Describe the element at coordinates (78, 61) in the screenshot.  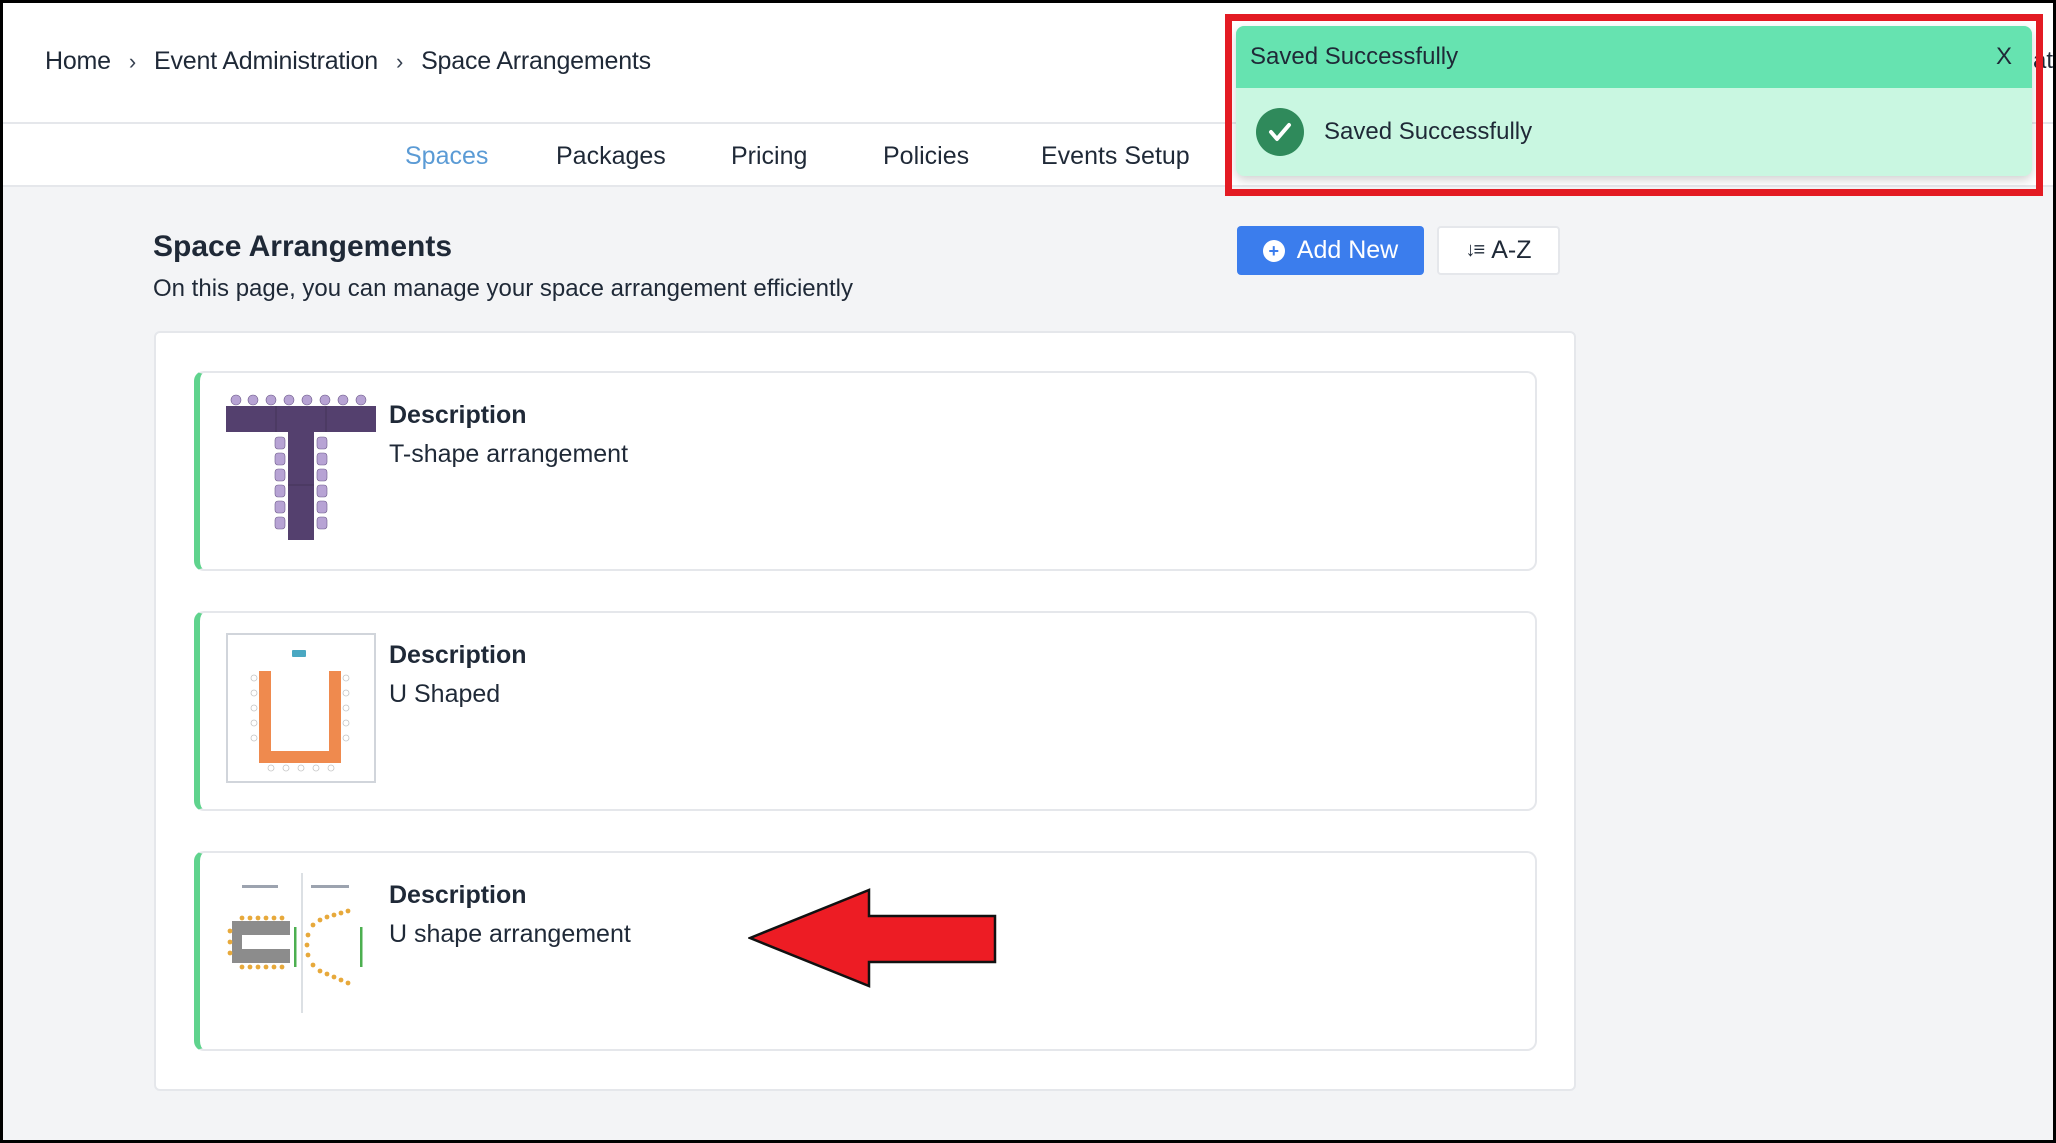
I see `breadcrumb-home: Home` at that location.